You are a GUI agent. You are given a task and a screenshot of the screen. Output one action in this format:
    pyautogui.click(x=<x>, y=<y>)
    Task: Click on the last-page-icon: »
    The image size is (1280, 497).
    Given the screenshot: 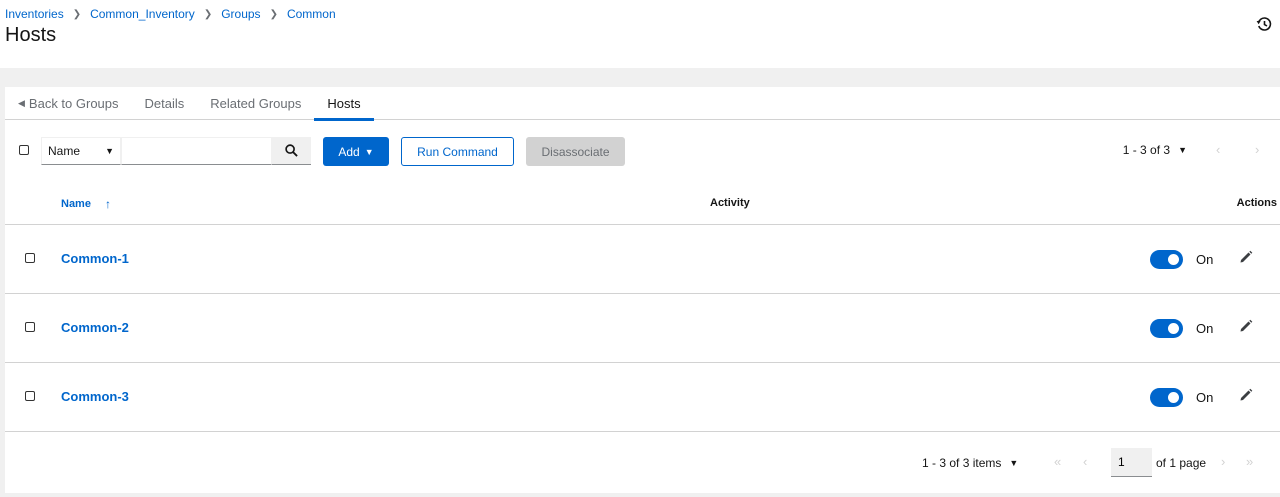 What is the action you would take?
    pyautogui.click(x=1249, y=461)
    